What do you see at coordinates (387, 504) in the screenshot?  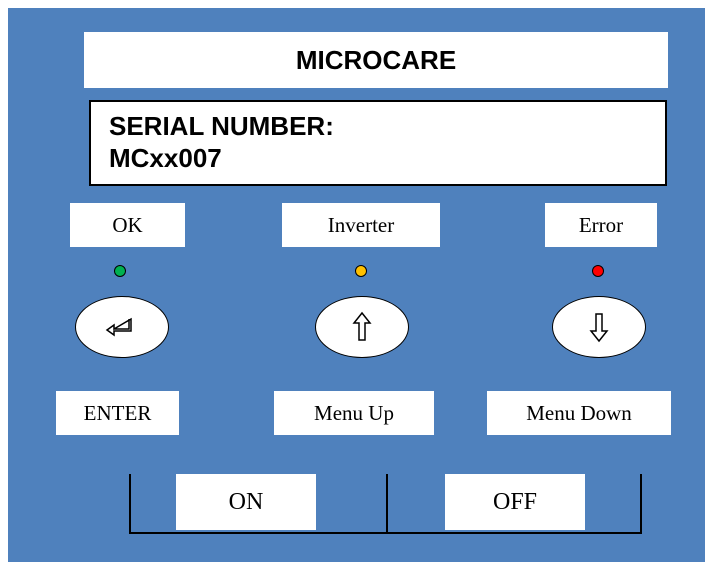 I see `switch-frame-middle` at bounding box center [387, 504].